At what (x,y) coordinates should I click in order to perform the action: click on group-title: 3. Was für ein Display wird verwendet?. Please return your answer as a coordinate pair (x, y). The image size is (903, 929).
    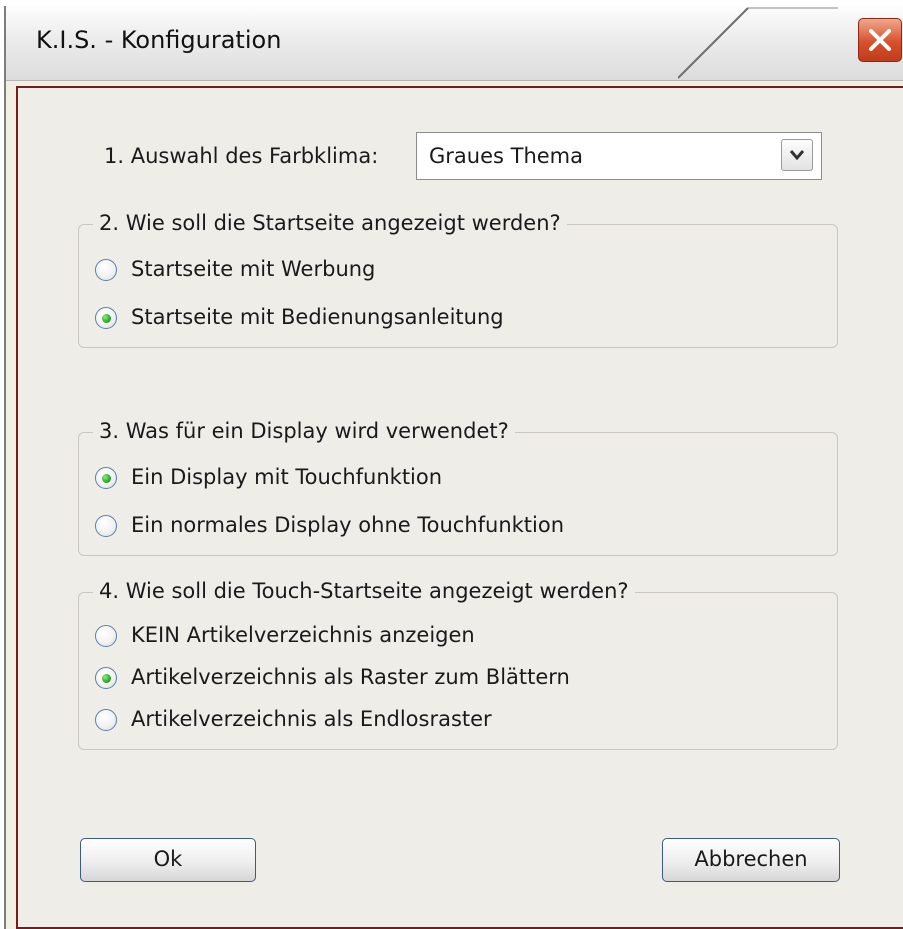
    Looking at the image, I should click on (304, 431).